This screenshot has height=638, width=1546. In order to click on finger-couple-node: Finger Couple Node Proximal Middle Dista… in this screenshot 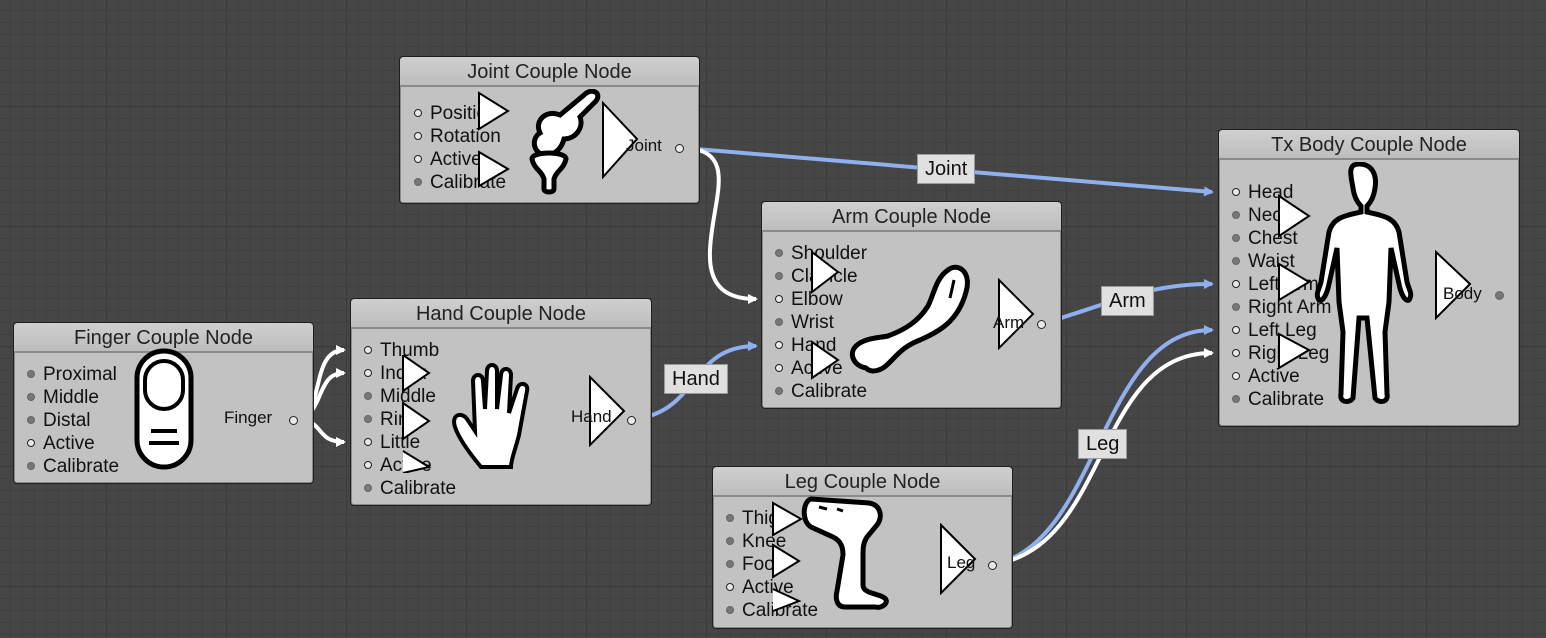, I will do `click(163, 403)`.